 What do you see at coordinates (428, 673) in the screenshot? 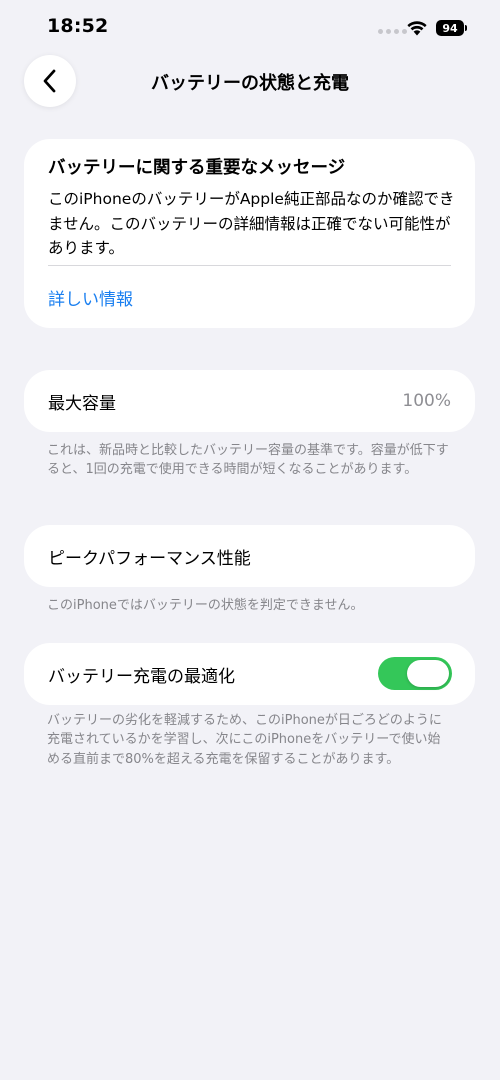
I see `toggle-knob` at bounding box center [428, 673].